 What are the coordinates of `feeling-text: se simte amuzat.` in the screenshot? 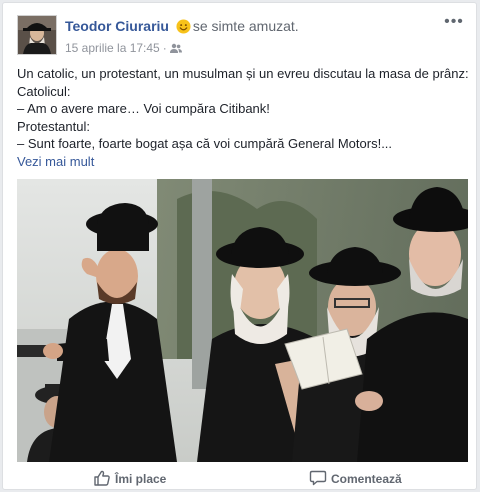 It's located at (245, 26).